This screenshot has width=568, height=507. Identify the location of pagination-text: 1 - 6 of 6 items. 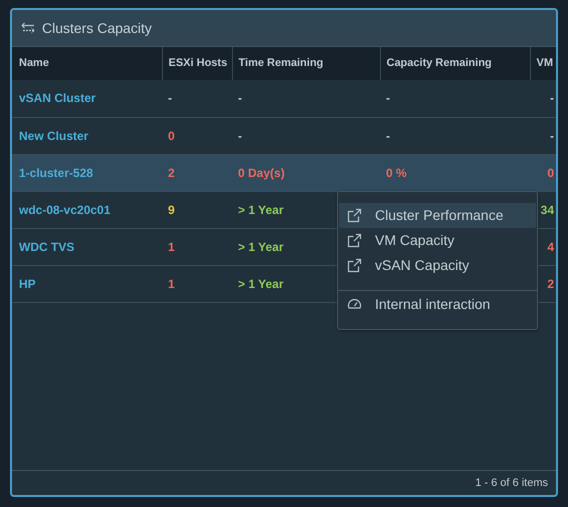
(511, 483).